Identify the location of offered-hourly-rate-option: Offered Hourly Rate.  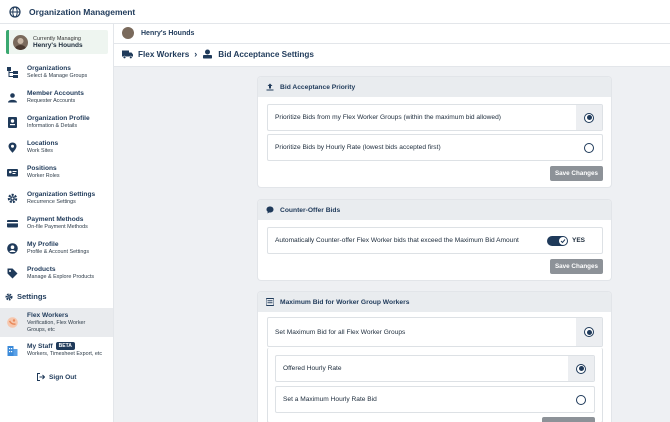
(435, 368).